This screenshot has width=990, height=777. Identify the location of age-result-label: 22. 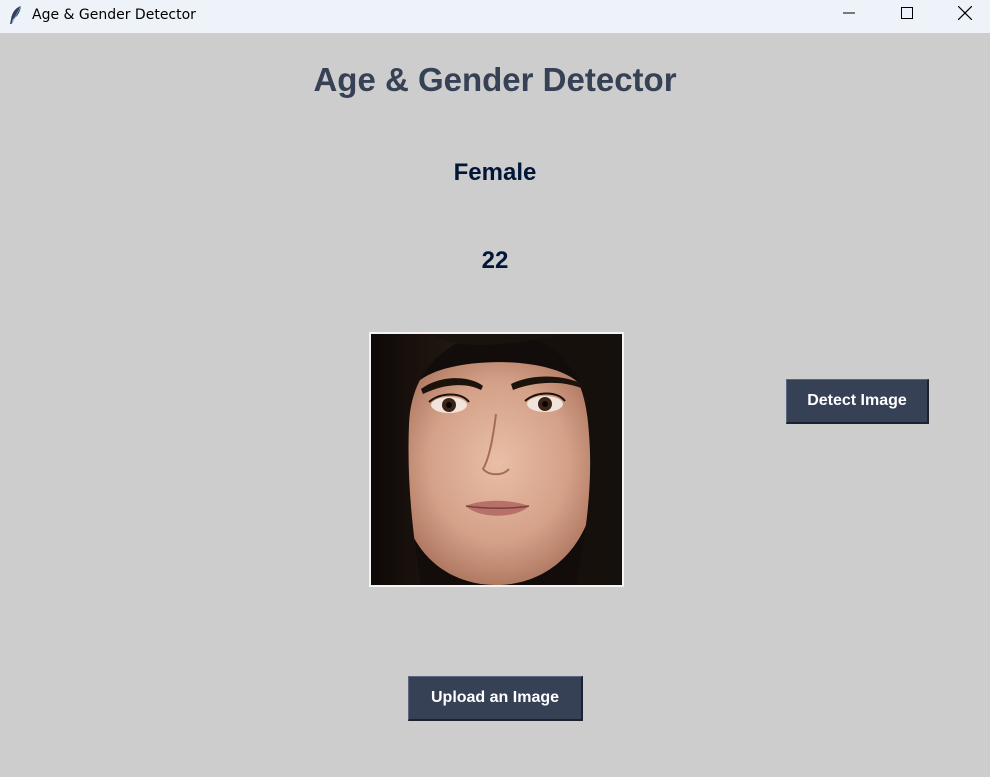
(495, 260).